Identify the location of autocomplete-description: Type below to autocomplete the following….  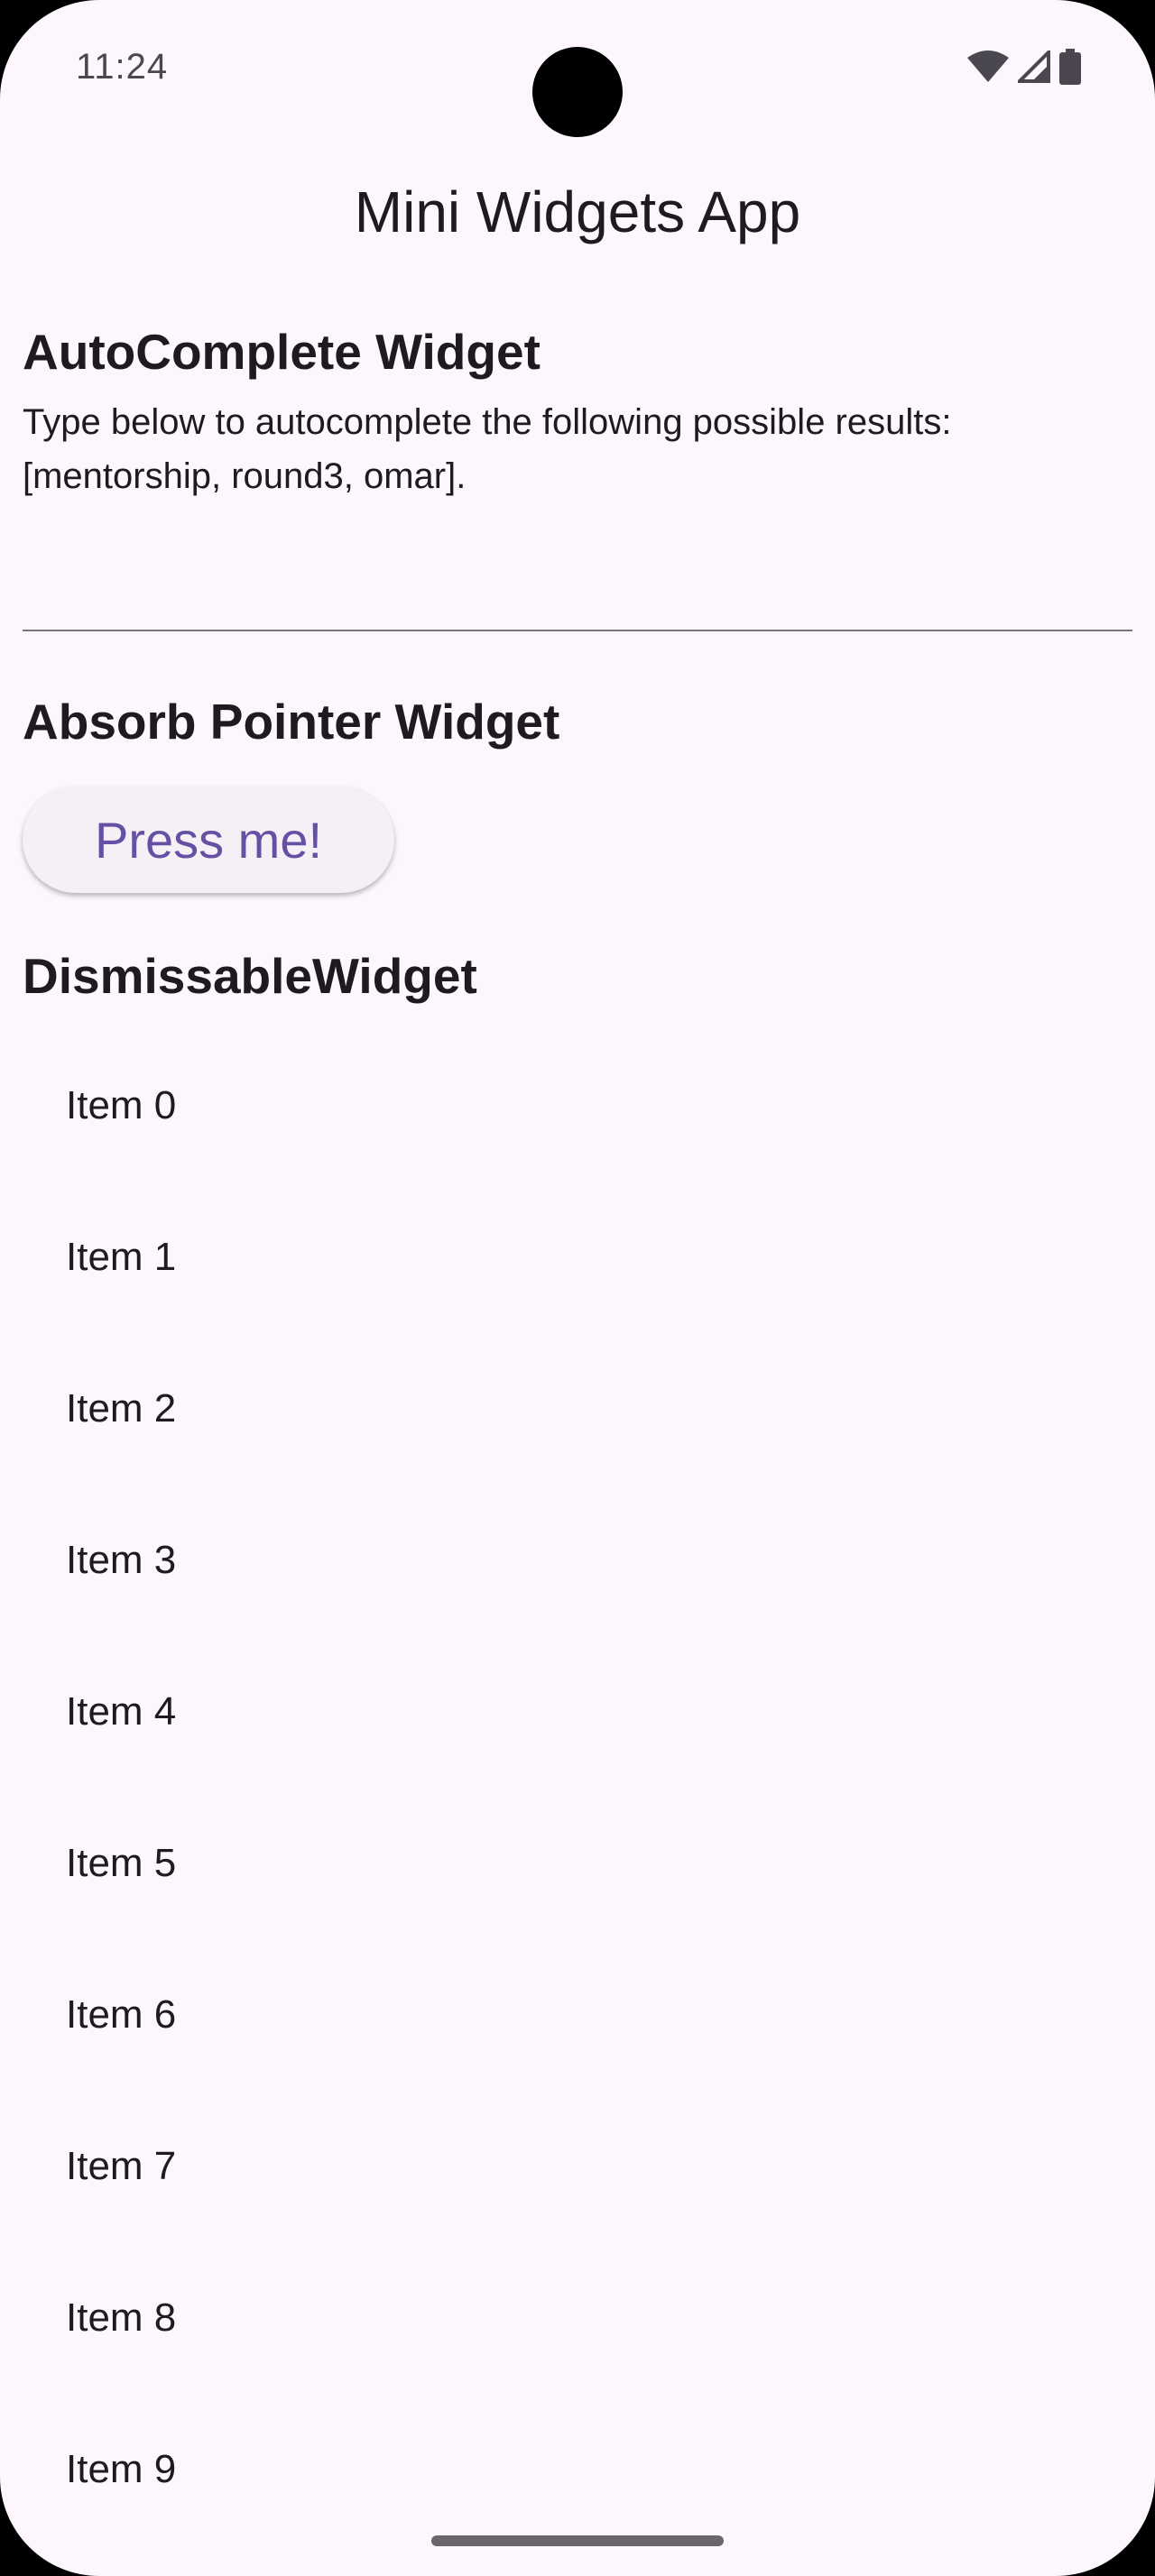
(487, 449).